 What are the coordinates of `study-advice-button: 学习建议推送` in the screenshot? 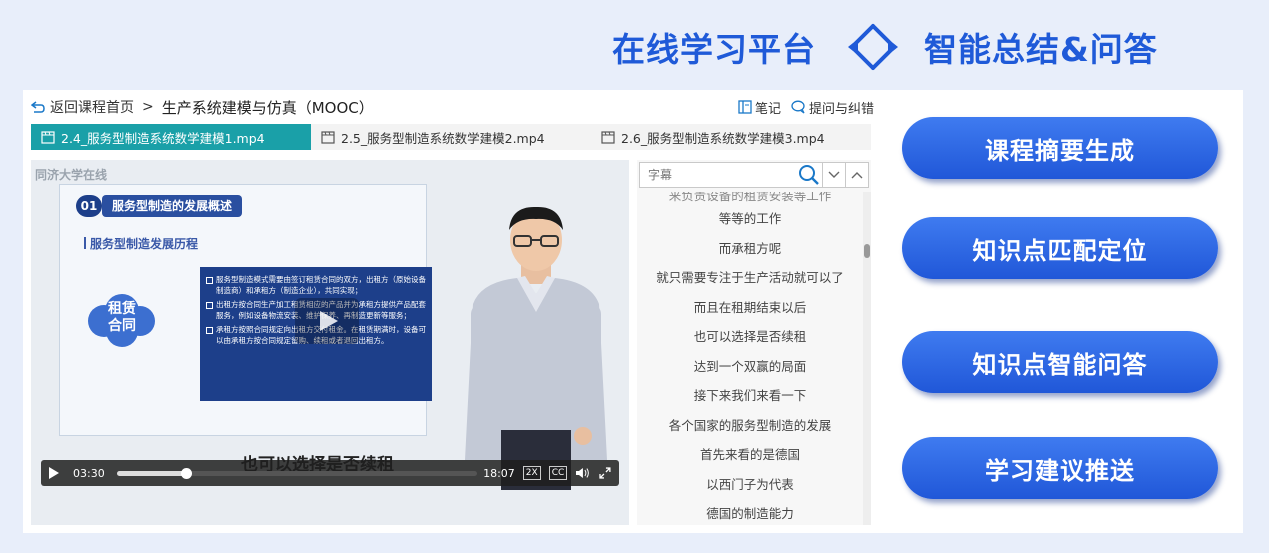 It's located at (1060, 468).